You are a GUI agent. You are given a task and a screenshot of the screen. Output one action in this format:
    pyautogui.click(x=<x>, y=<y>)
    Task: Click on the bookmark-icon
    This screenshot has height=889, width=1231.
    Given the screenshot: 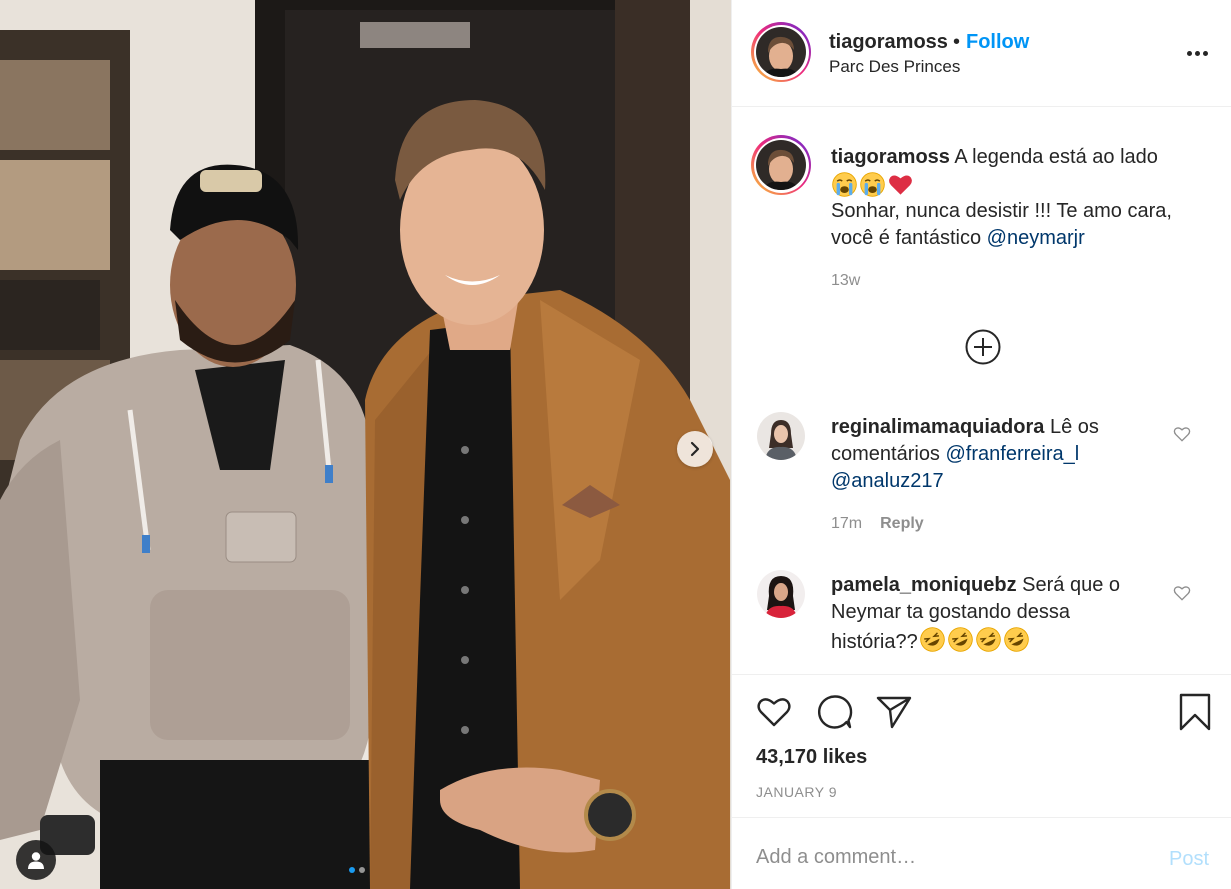 What is the action you would take?
    pyautogui.click(x=1195, y=712)
    